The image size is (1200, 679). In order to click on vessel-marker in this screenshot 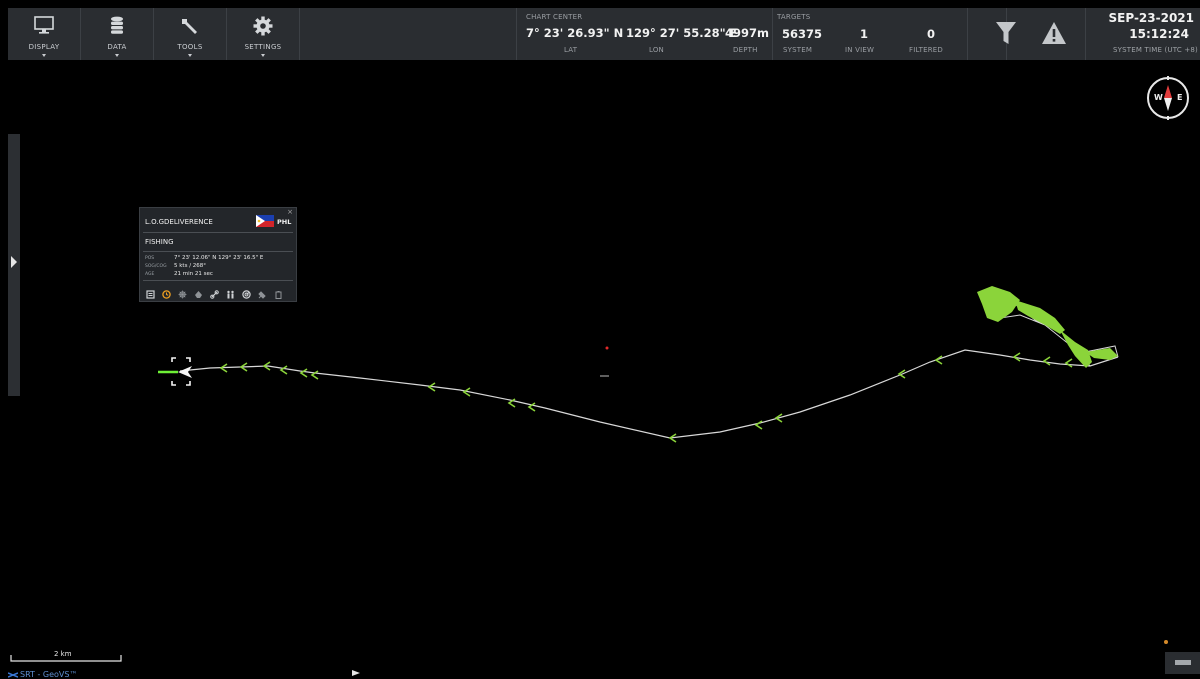, I will do `click(175, 371)`.